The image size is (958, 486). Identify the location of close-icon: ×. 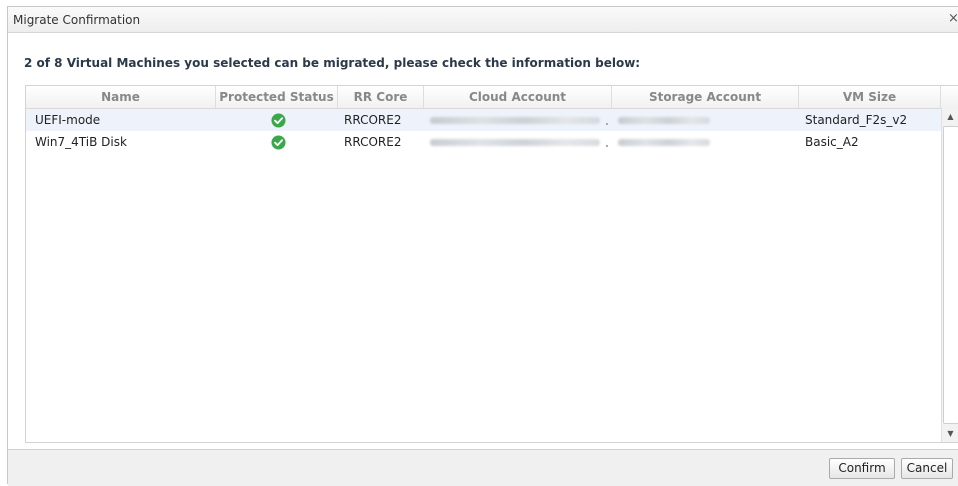
(953, 19).